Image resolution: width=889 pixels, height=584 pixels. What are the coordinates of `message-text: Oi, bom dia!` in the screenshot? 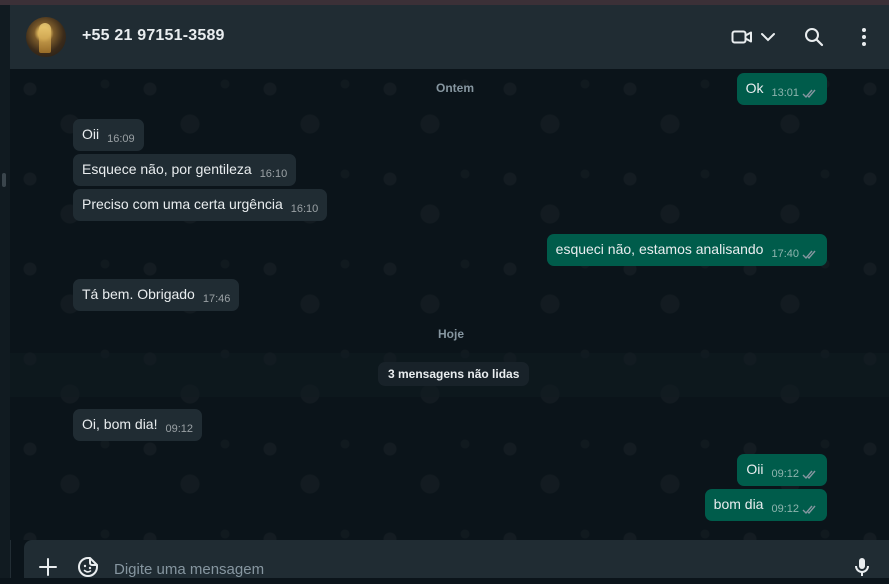 It's located at (120, 424).